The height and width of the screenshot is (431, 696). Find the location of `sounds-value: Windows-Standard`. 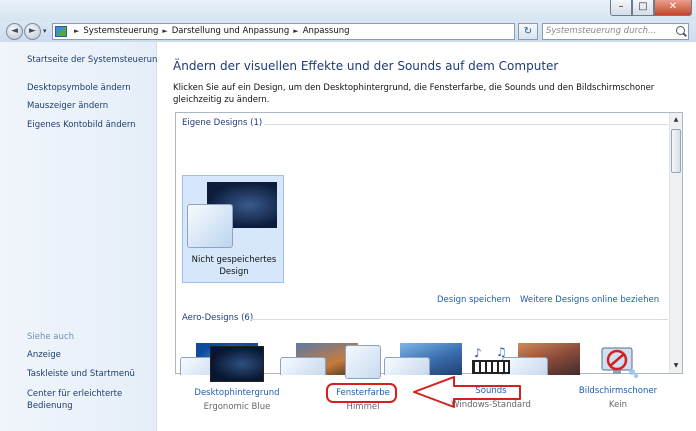

sounds-value: Windows-Standard is located at coordinates (491, 405).